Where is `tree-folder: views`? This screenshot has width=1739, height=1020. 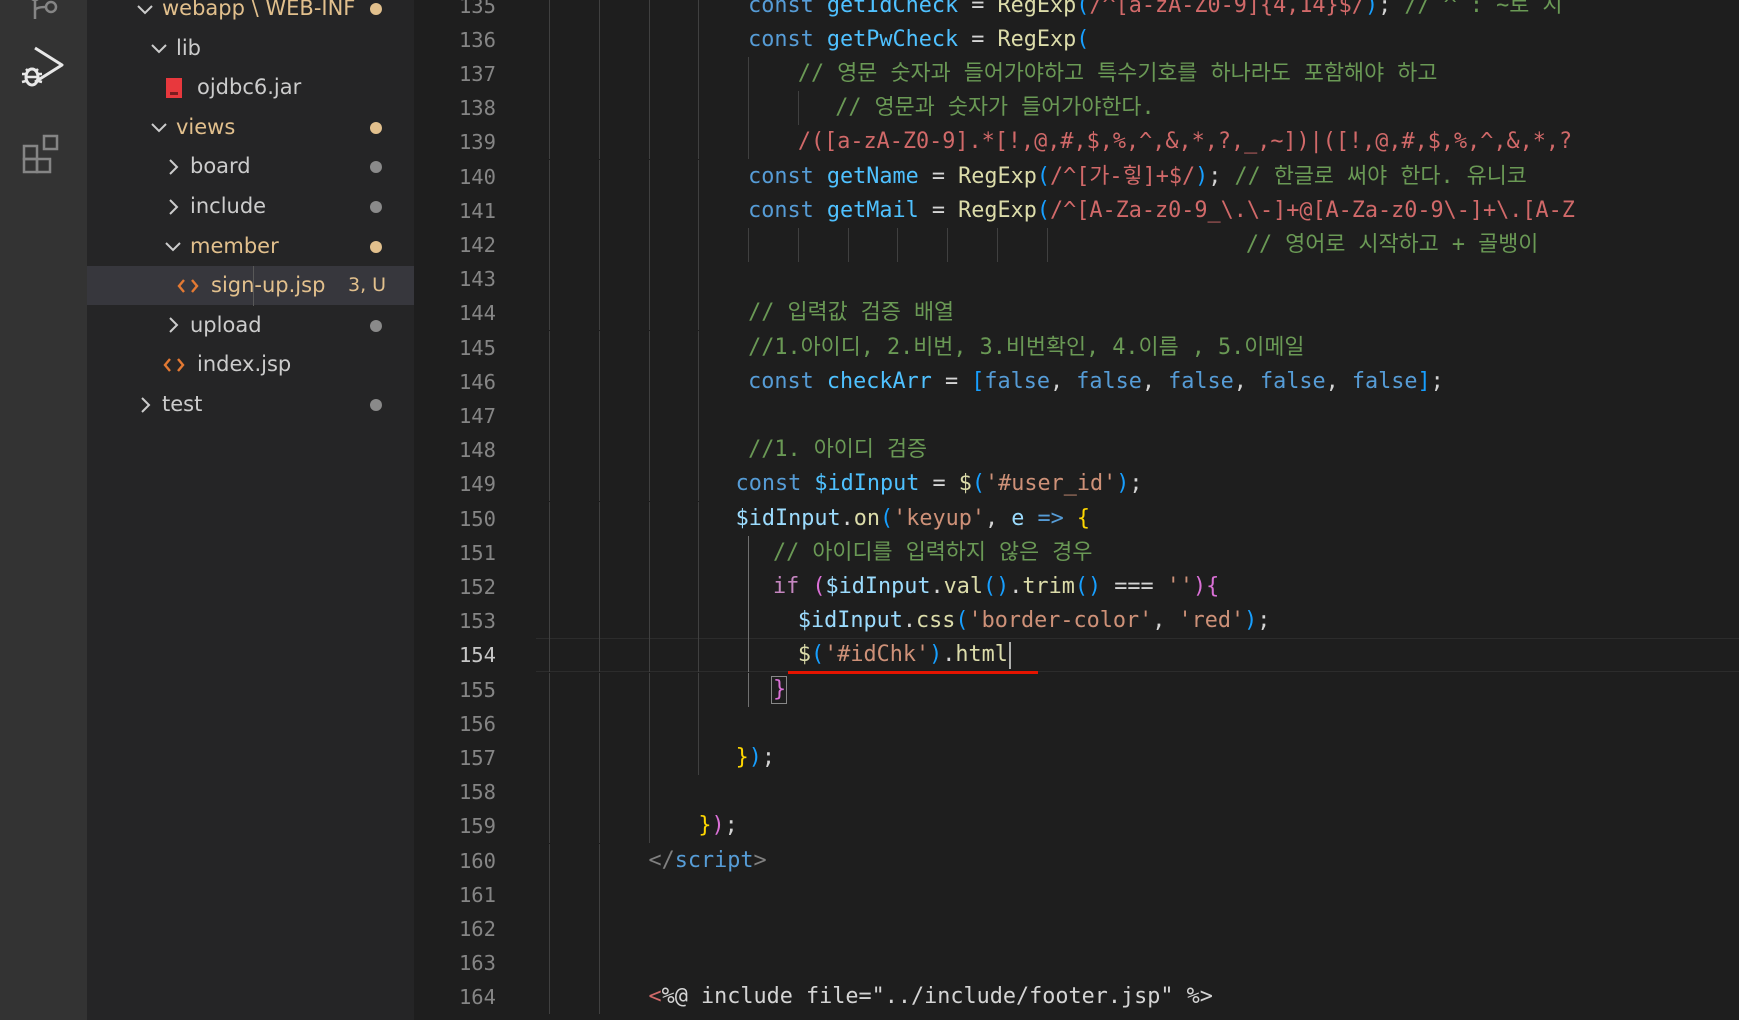 tree-folder: views is located at coordinates (250, 127).